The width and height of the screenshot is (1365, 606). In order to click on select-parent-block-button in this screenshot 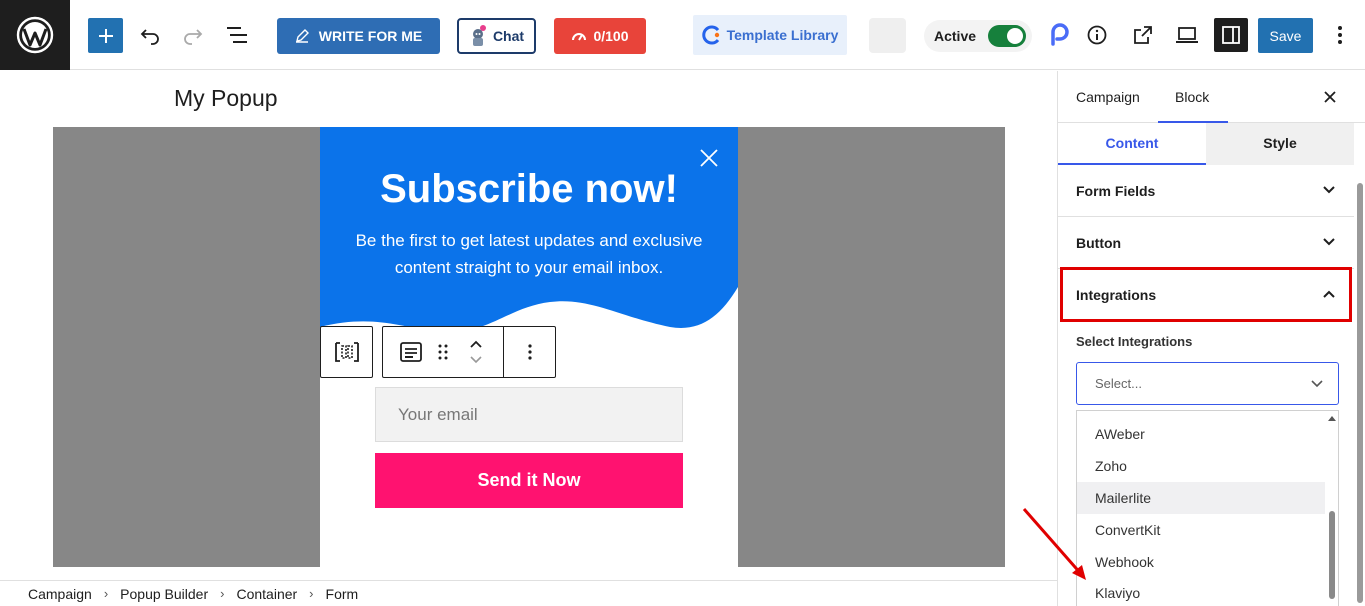, I will do `click(346, 352)`.